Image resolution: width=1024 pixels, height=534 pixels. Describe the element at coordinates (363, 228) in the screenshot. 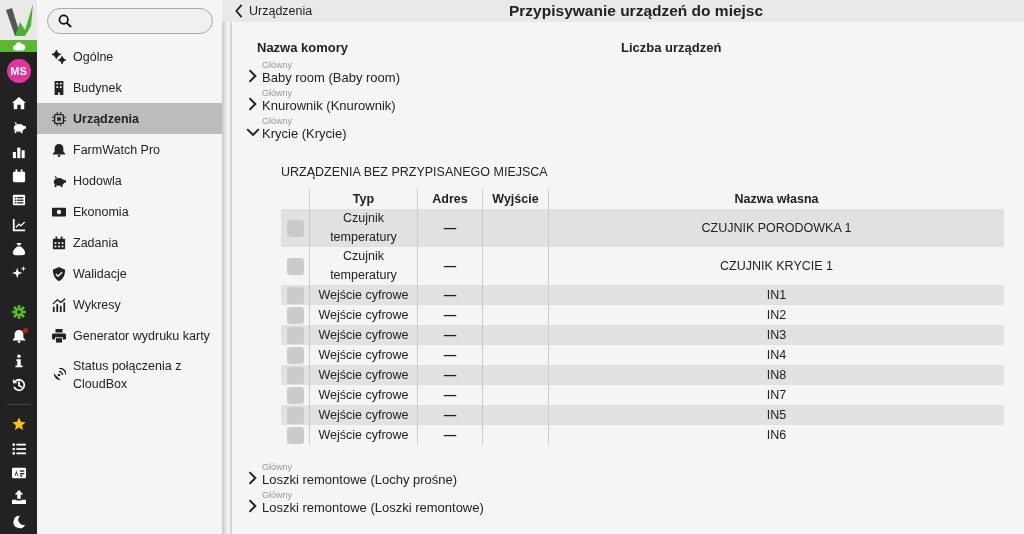

I see `table-cell: Czujnik temperatury` at that location.